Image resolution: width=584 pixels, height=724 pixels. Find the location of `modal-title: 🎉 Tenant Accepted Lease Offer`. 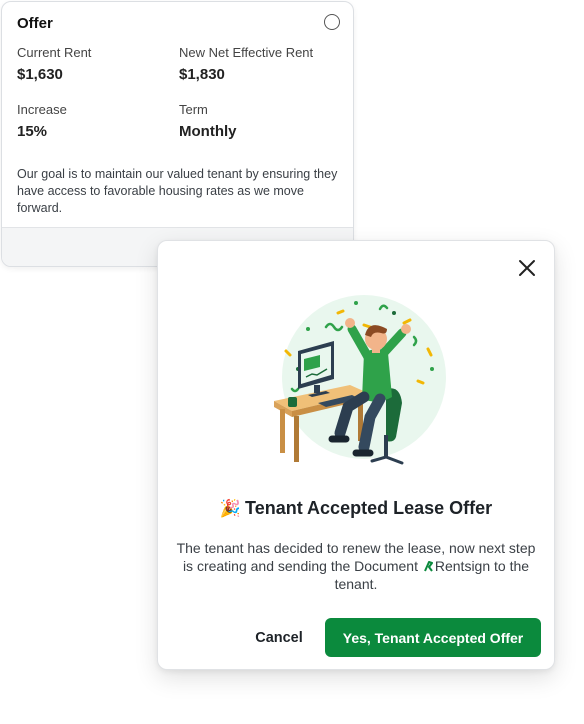

modal-title: 🎉 Tenant Accepted Lease Offer is located at coordinates (356, 508).